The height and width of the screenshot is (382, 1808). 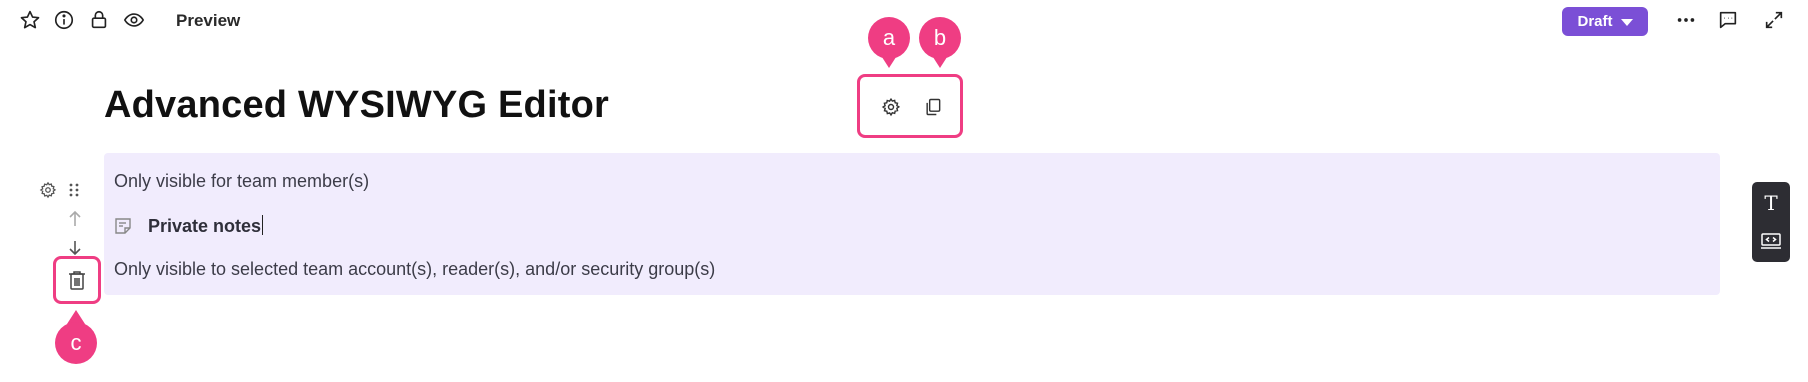 I want to click on drag-handle-icon, so click(x=74, y=190).